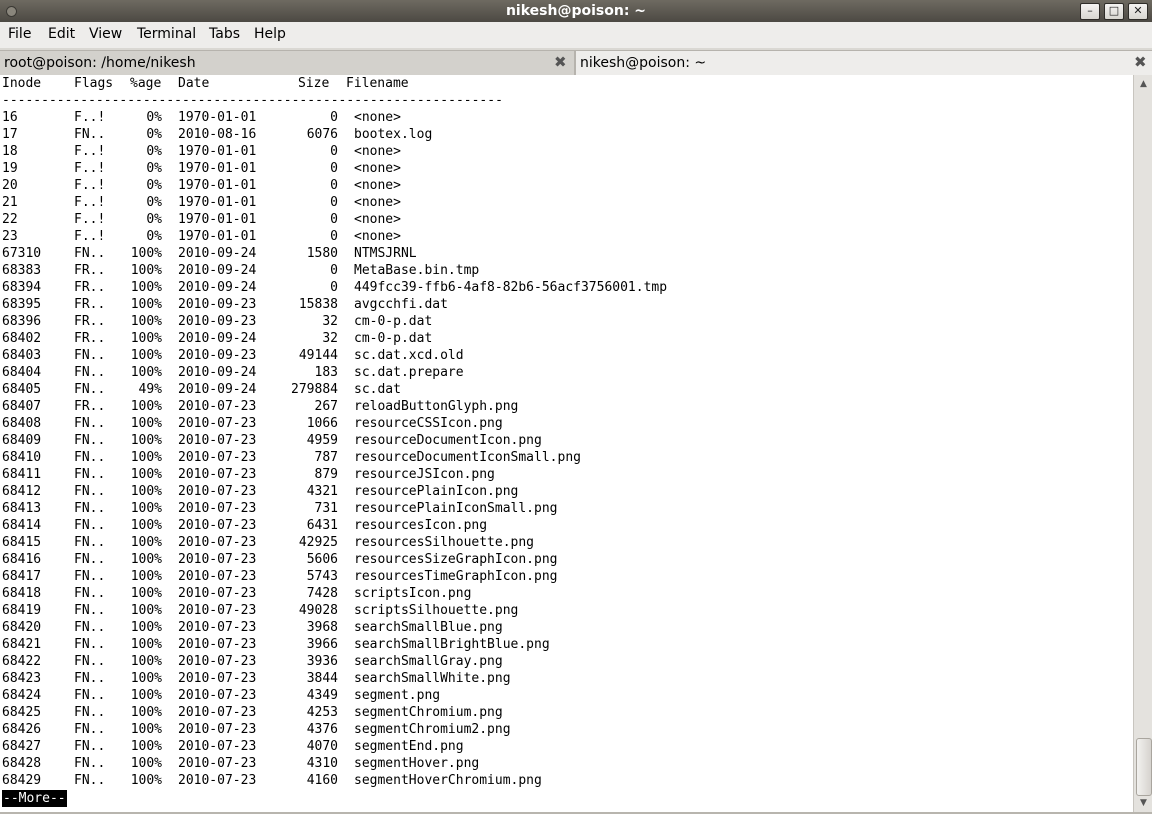 This screenshot has width=1152, height=814. What do you see at coordinates (322, 627) in the screenshot?
I see `cell-size: 3968` at bounding box center [322, 627].